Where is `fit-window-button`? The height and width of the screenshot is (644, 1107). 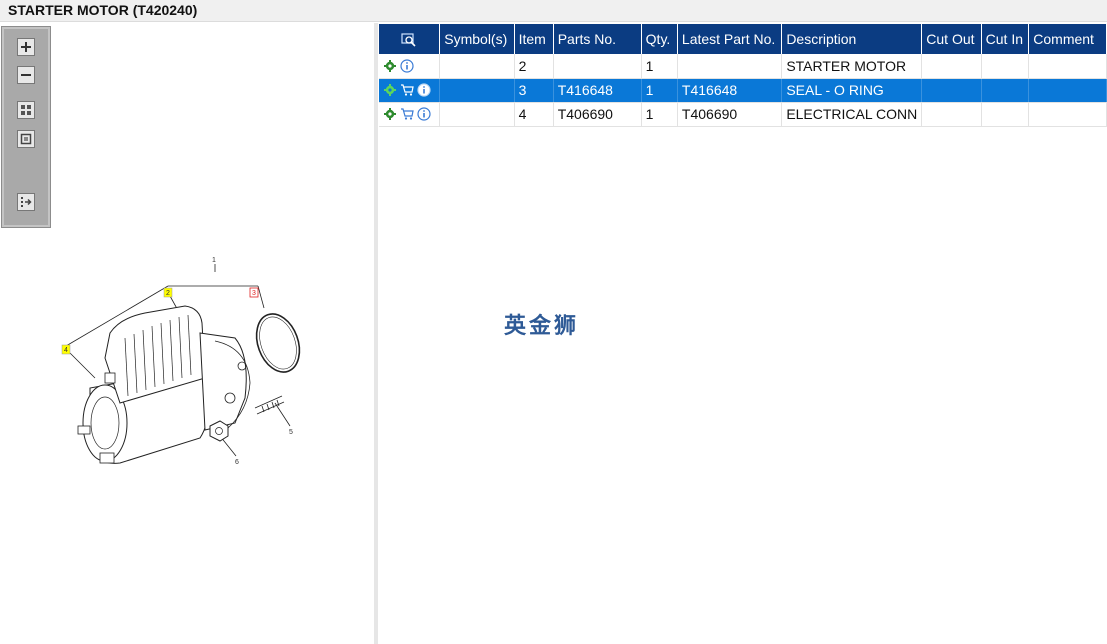
fit-window-button is located at coordinates (26, 139).